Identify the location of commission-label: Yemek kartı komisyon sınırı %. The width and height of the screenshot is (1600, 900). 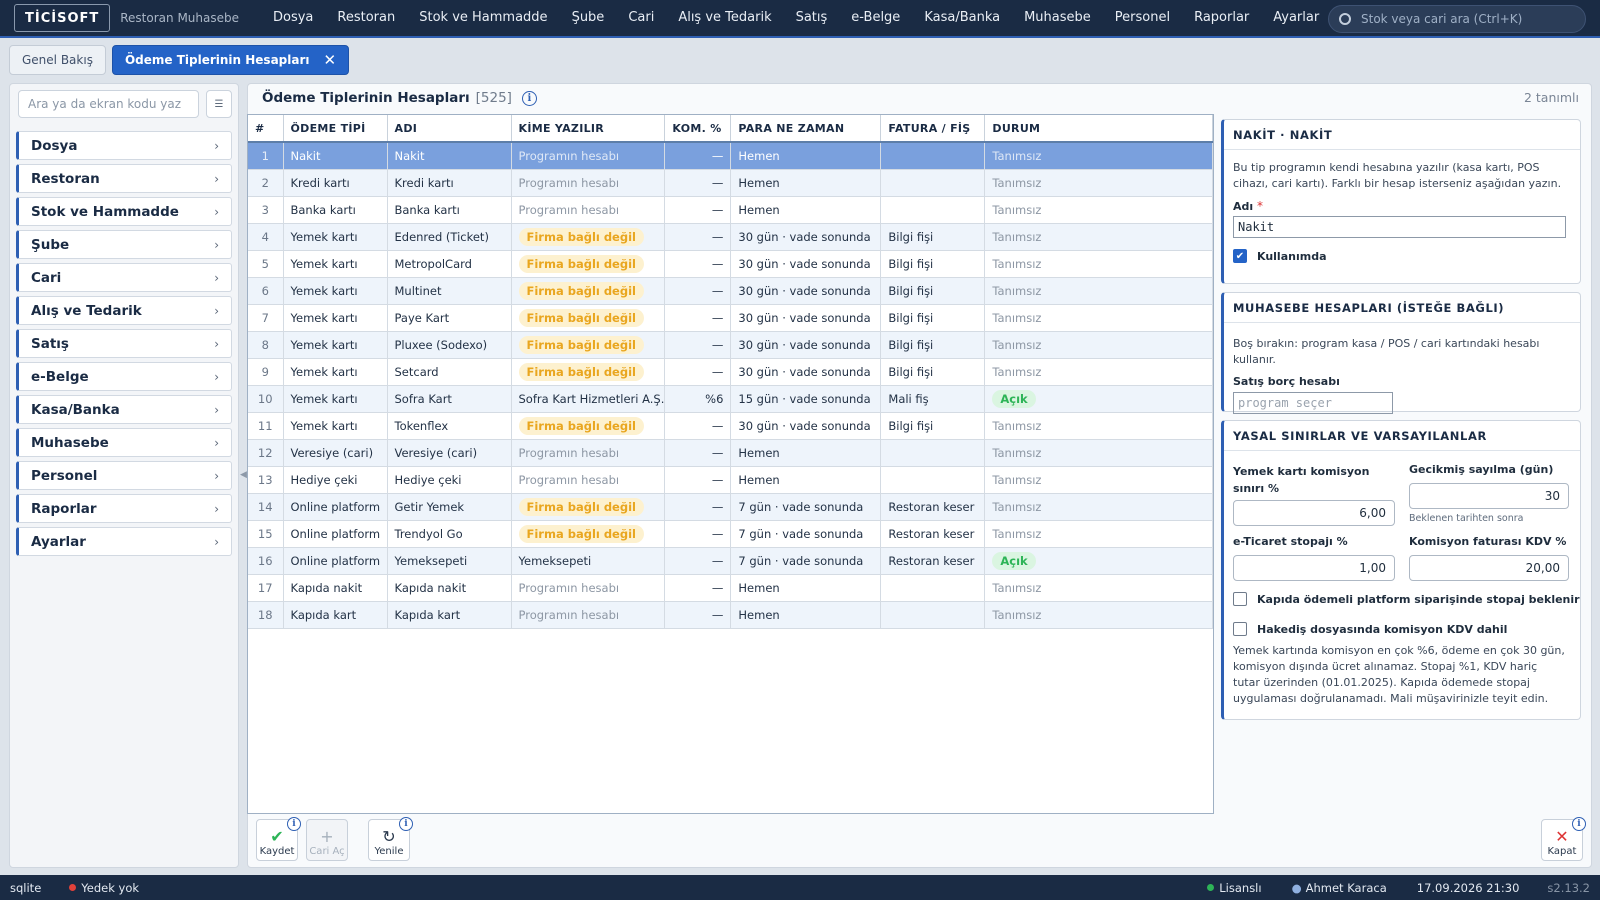
(1301, 480).